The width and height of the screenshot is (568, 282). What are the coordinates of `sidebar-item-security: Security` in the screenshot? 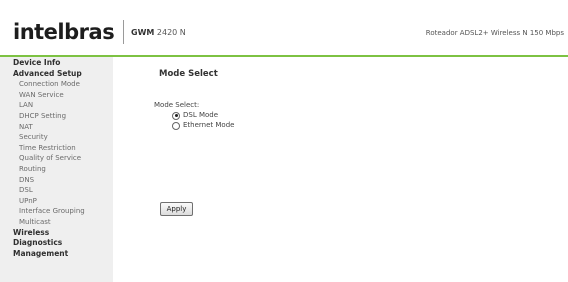 It's located at (63, 137).